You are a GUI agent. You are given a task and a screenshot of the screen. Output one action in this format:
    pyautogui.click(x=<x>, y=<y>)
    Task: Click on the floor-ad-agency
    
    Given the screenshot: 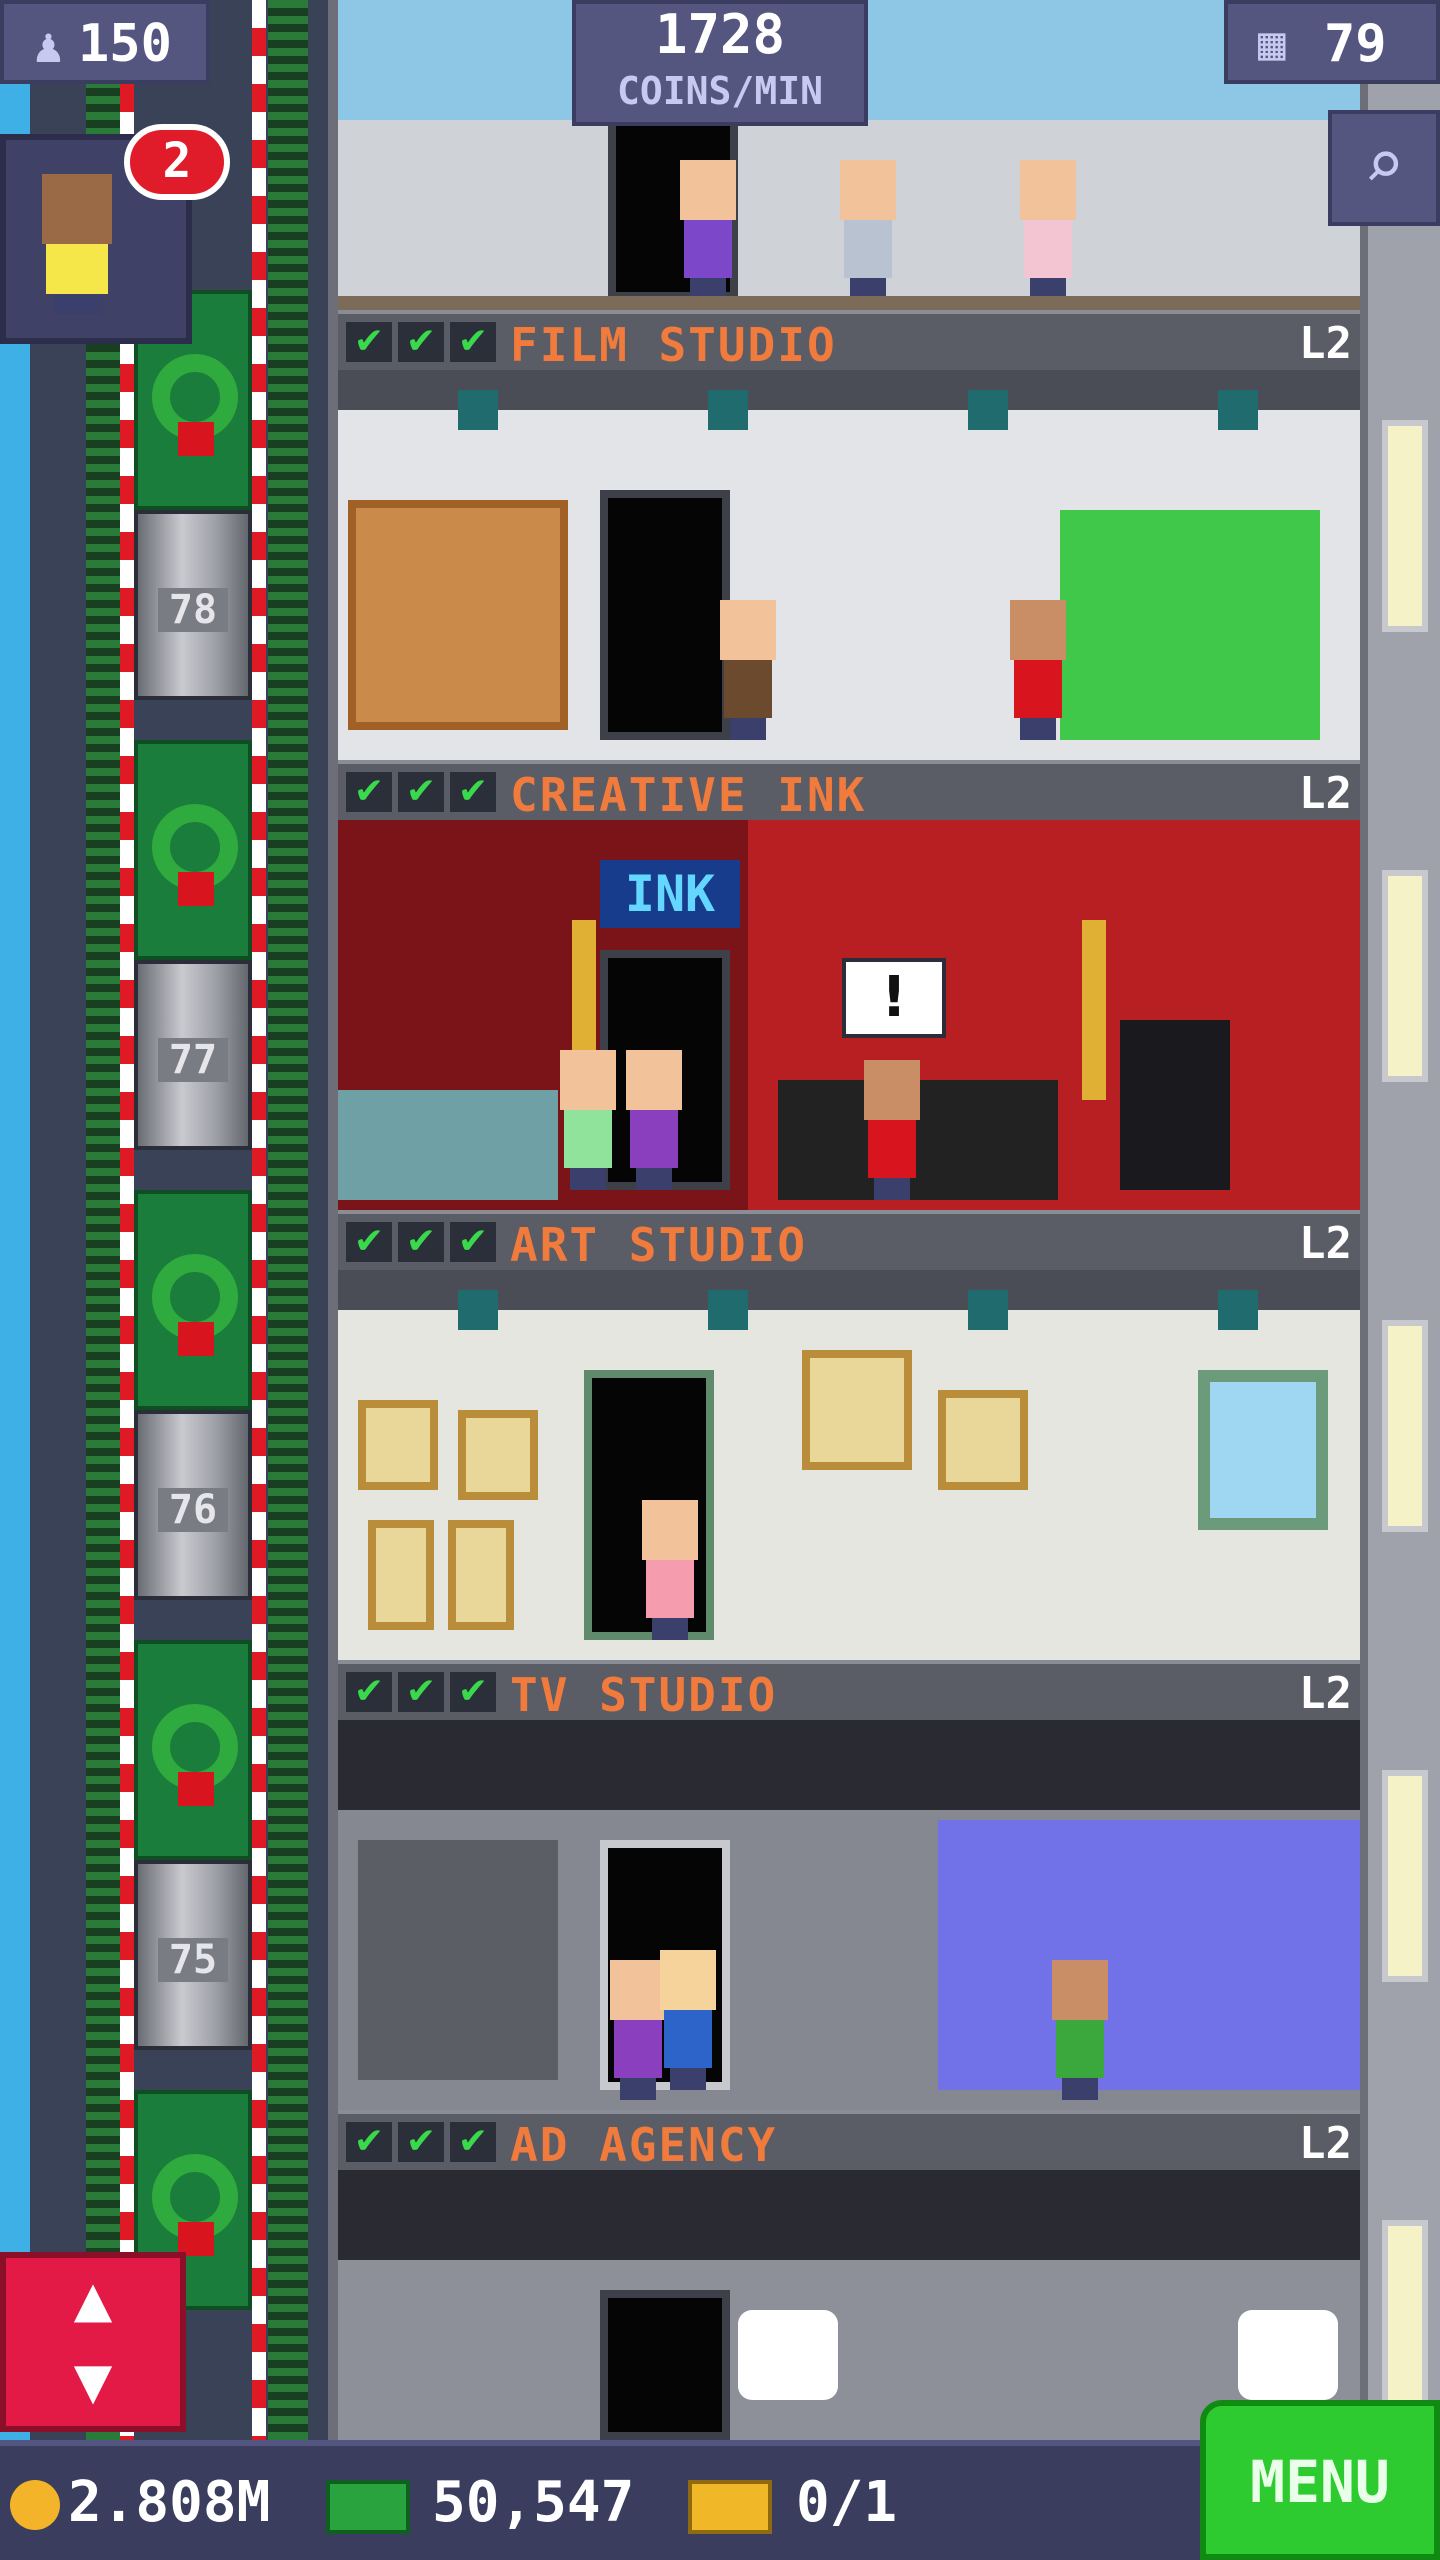 What is the action you would take?
    pyautogui.click(x=849, y=2305)
    